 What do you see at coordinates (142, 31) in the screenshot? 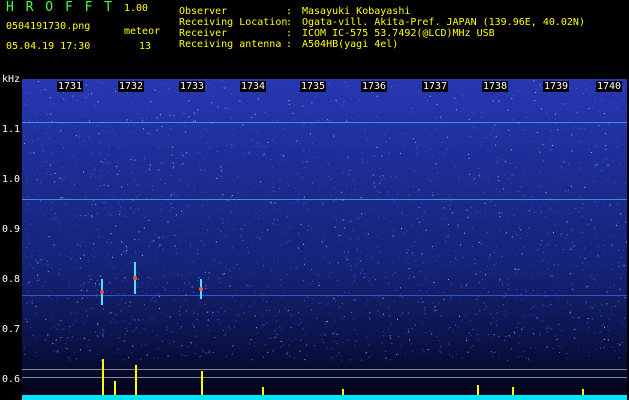
I see `mode-label: meteor` at bounding box center [142, 31].